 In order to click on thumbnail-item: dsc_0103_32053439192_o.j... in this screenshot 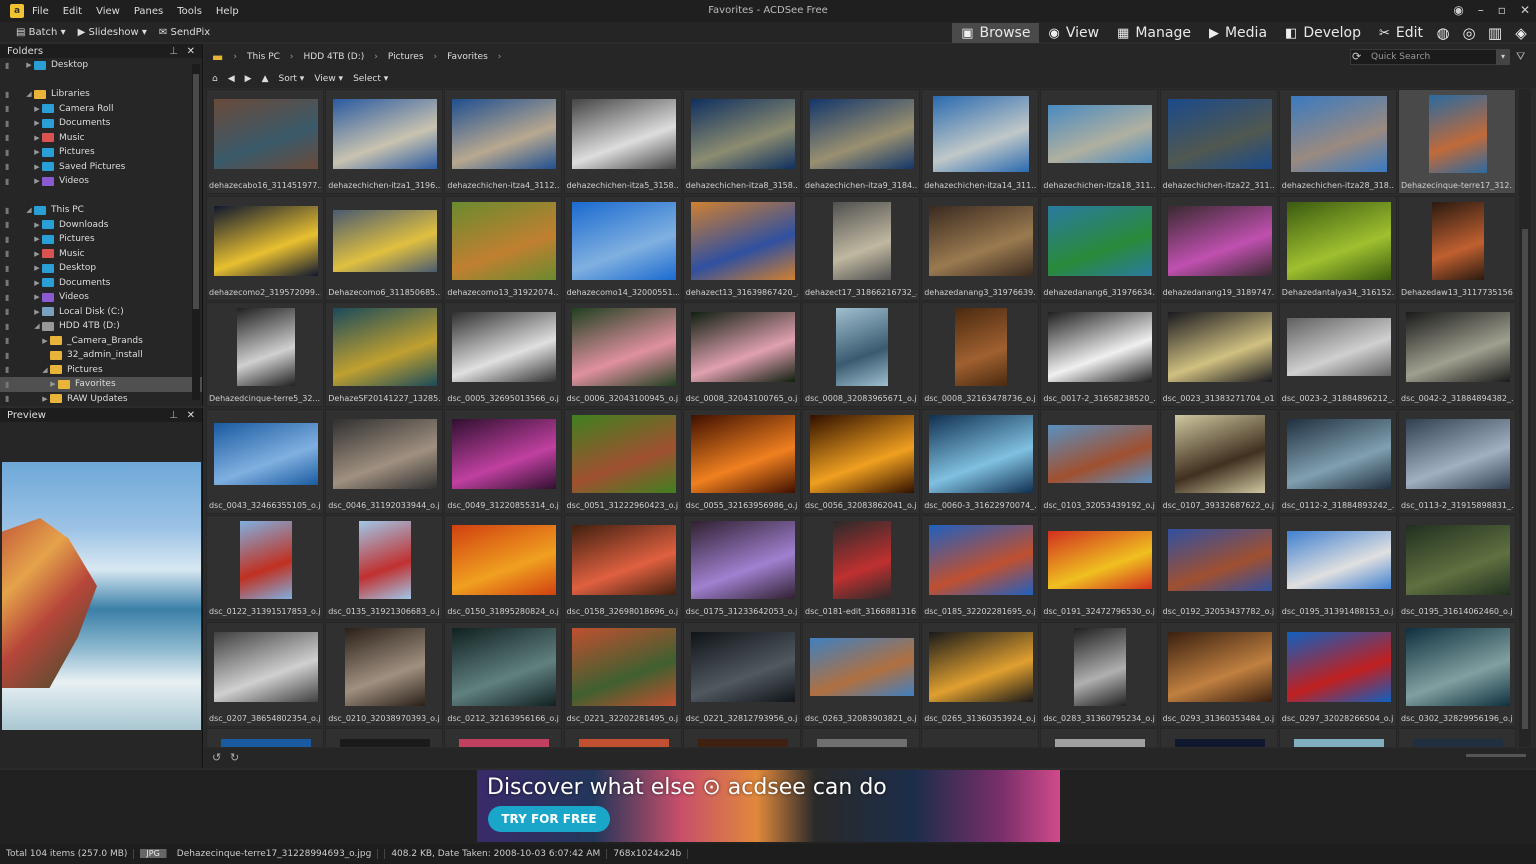, I will do `click(1099, 461)`.